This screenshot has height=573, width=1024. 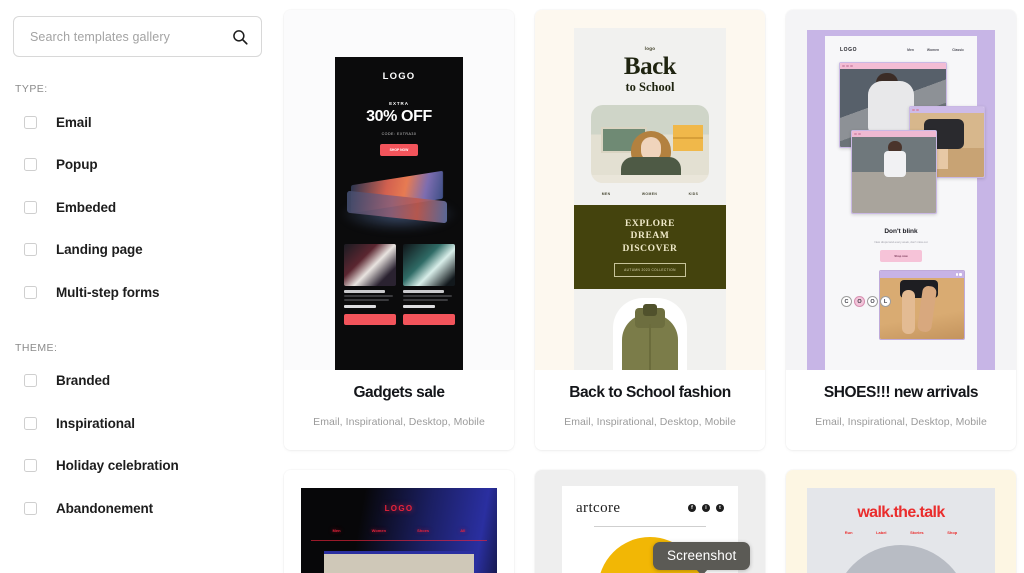 I want to click on screenshot-tooltip: Screenshot, so click(x=702, y=557).